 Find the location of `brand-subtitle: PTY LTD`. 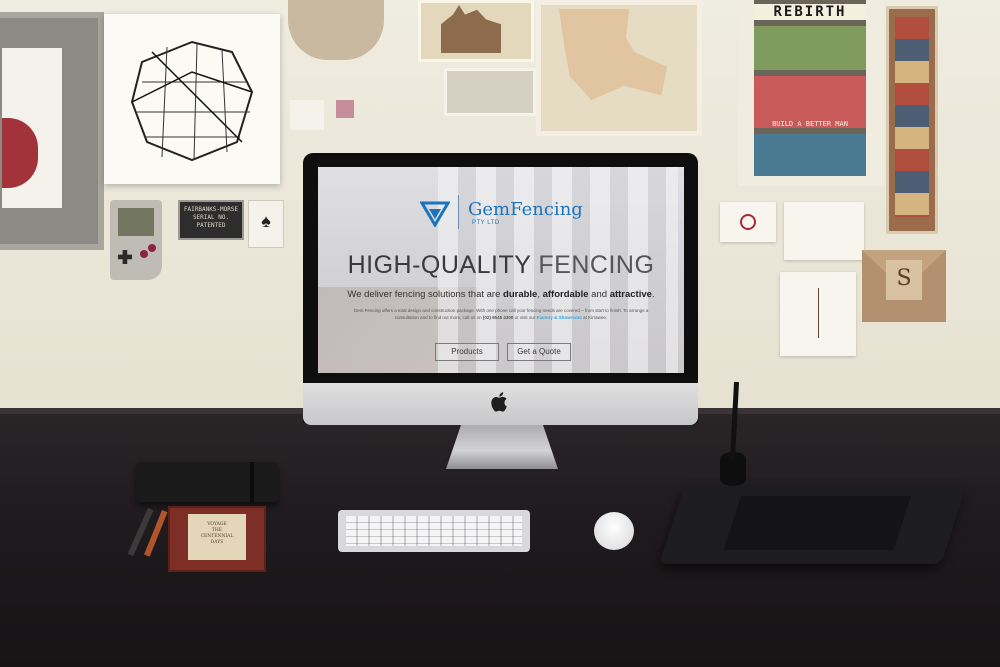

brand-subtitle: PTY LTD is located at coordinates (486, 223).